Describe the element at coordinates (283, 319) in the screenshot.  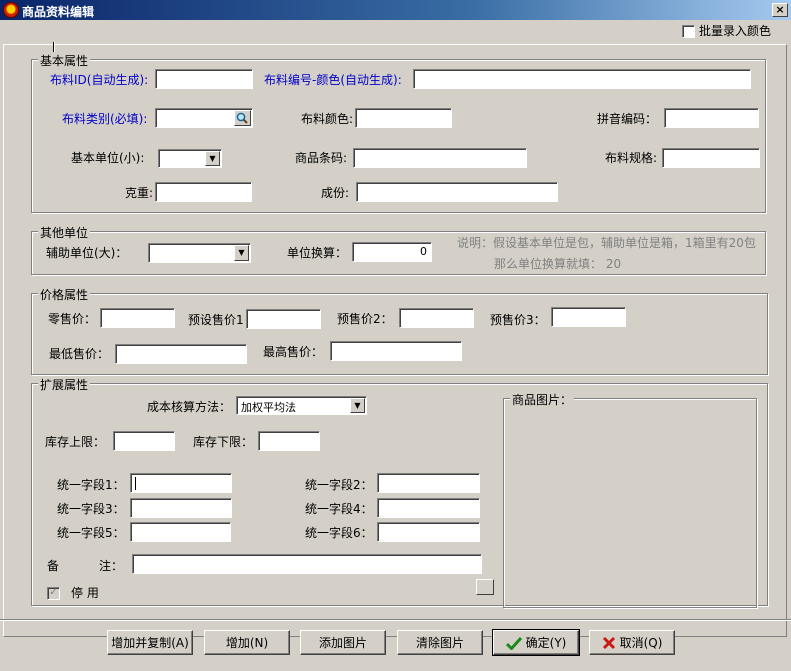
I see `preset-price1-input` at that location.